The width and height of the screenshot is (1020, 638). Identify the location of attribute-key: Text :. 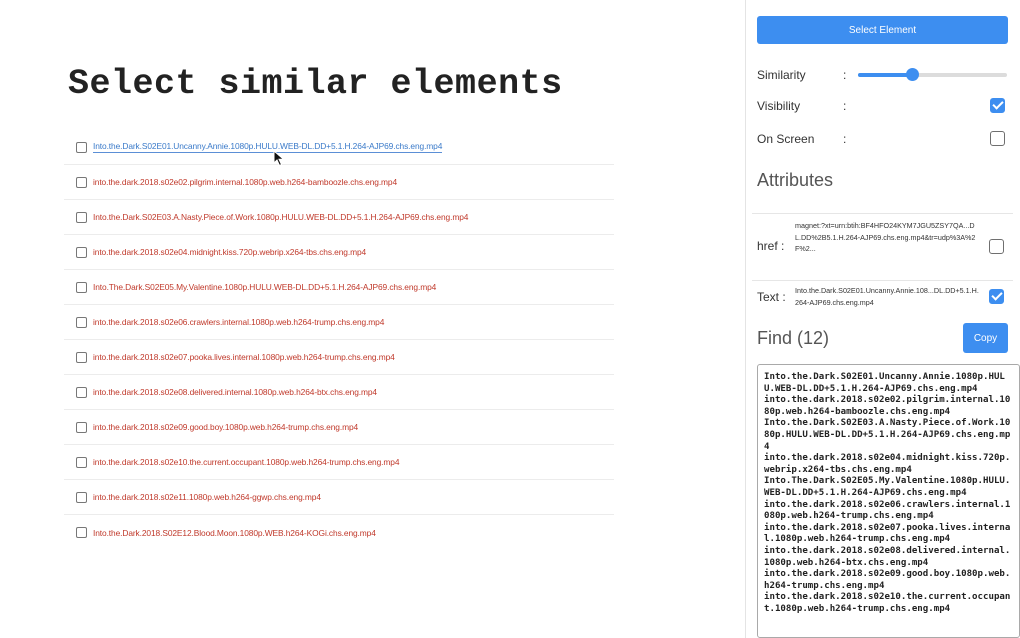
(771, 297).